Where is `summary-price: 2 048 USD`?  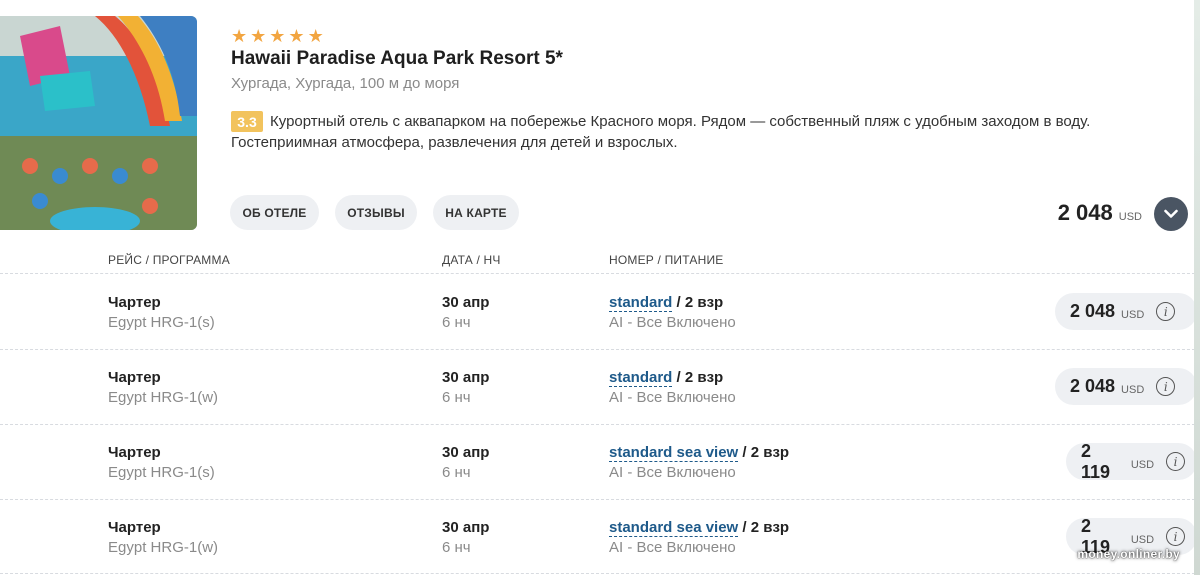 summary-price: 2 048 USD is located at coordinates (1100, 213).